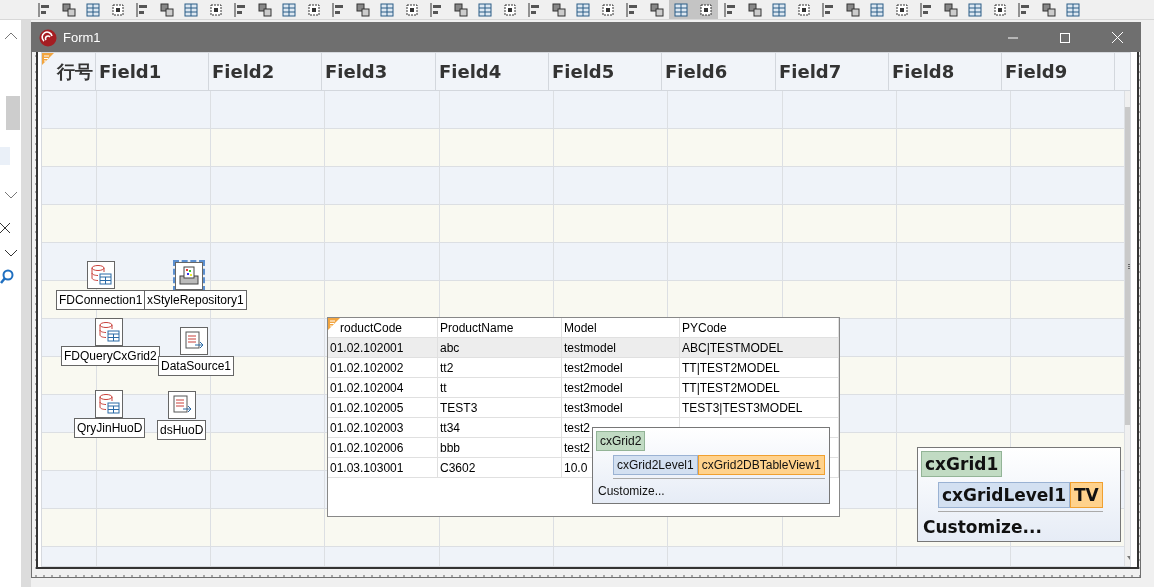  What do you see at coordinates (500, 327) in the screenshot?
I see `column-header: ProductName` at bounding box center [500, 327].